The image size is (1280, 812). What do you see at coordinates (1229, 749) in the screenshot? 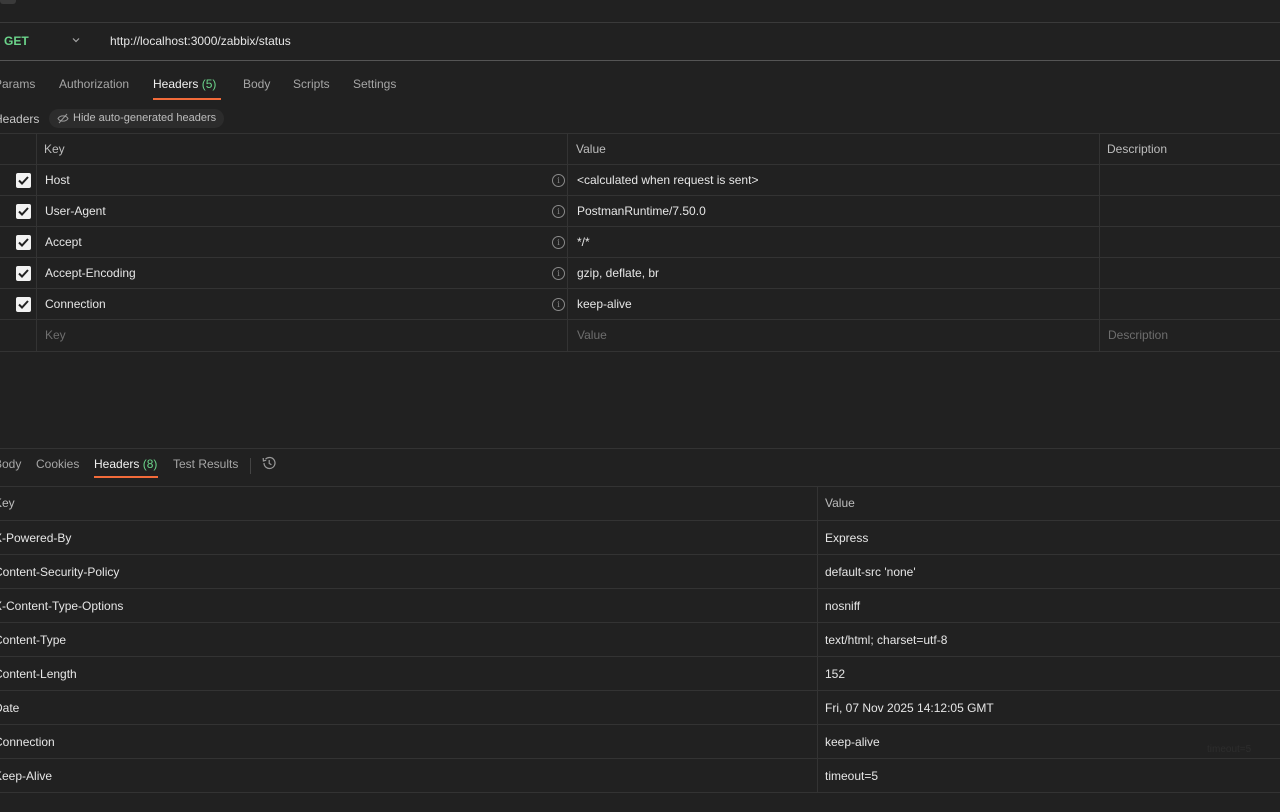
I see `faded-watermark-text: timeout=5` at bounding box center [1229, 749].